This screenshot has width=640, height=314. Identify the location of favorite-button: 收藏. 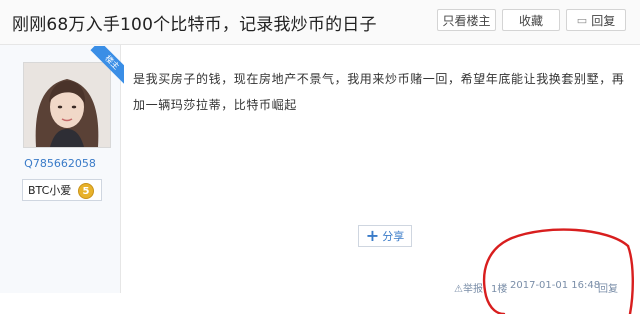
(531, 20).